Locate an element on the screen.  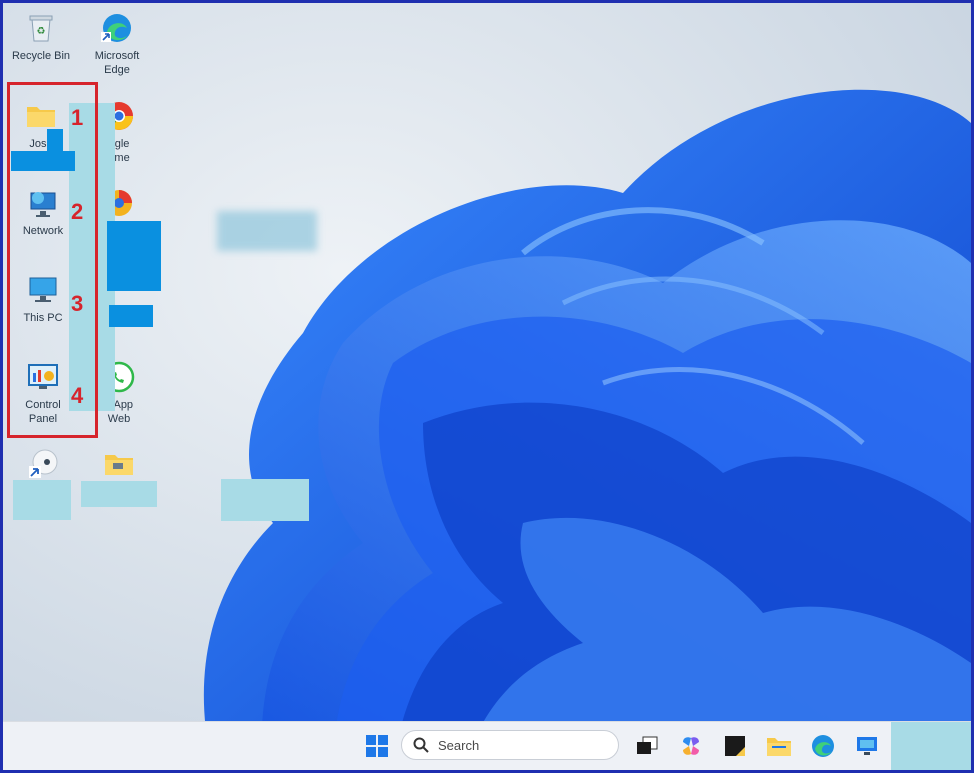
sticky-notes-icon is located at coordinates (735, 746).